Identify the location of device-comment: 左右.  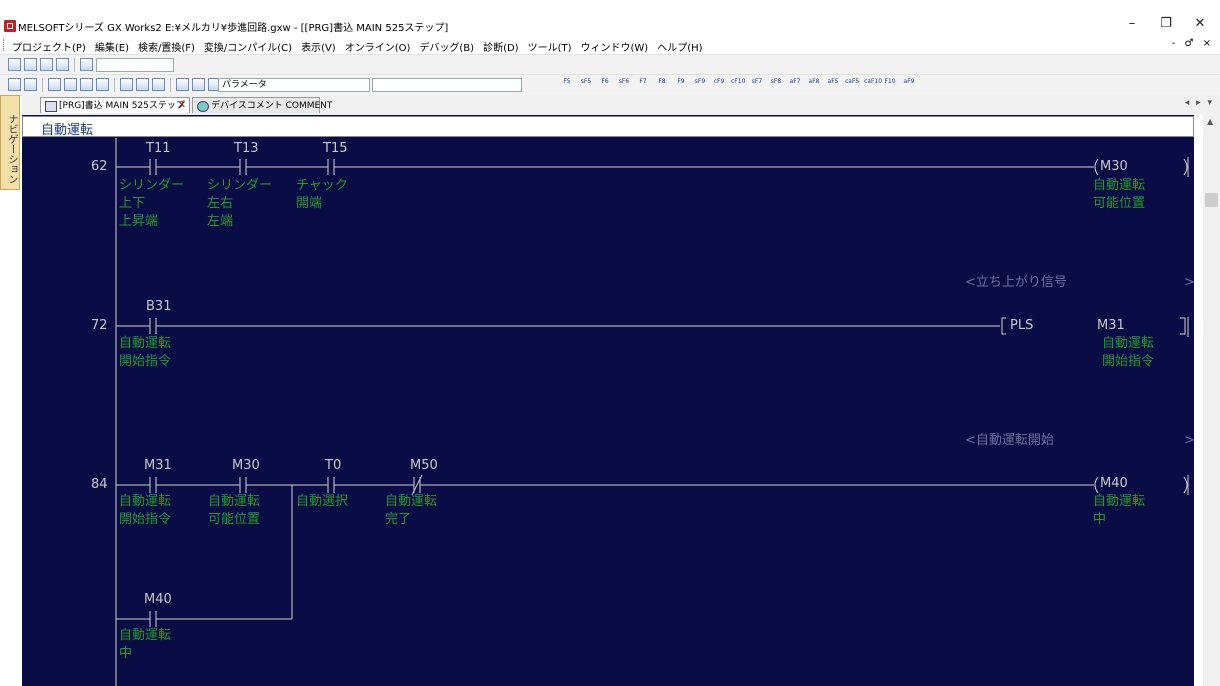
(220, 203).